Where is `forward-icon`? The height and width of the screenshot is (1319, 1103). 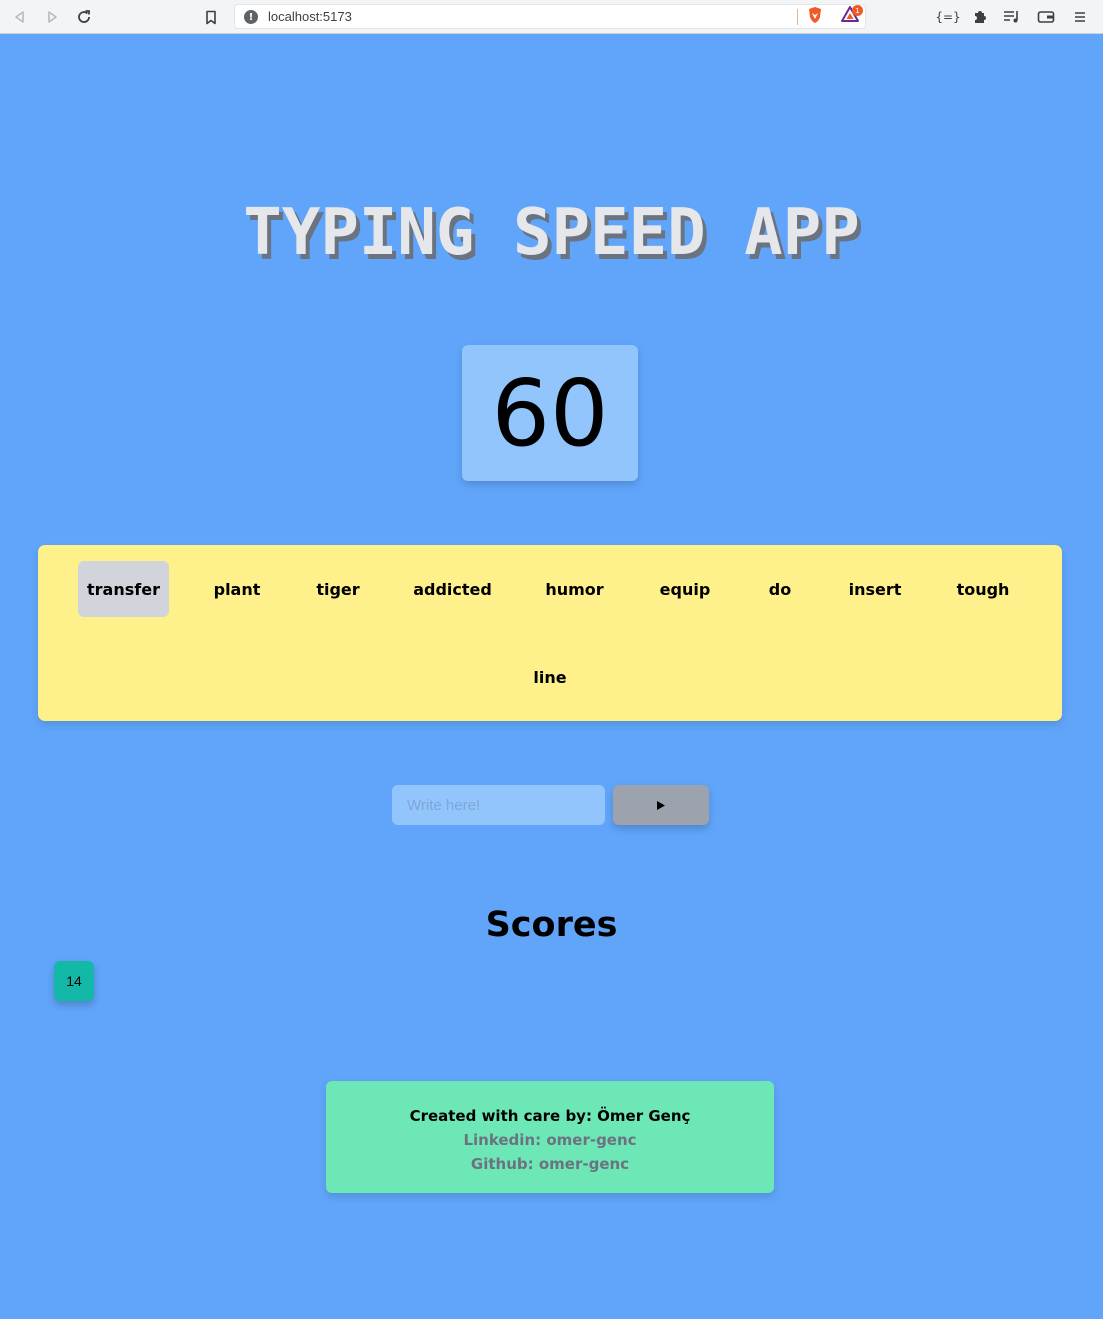
forward-icon is located at coordinates (52, 17).